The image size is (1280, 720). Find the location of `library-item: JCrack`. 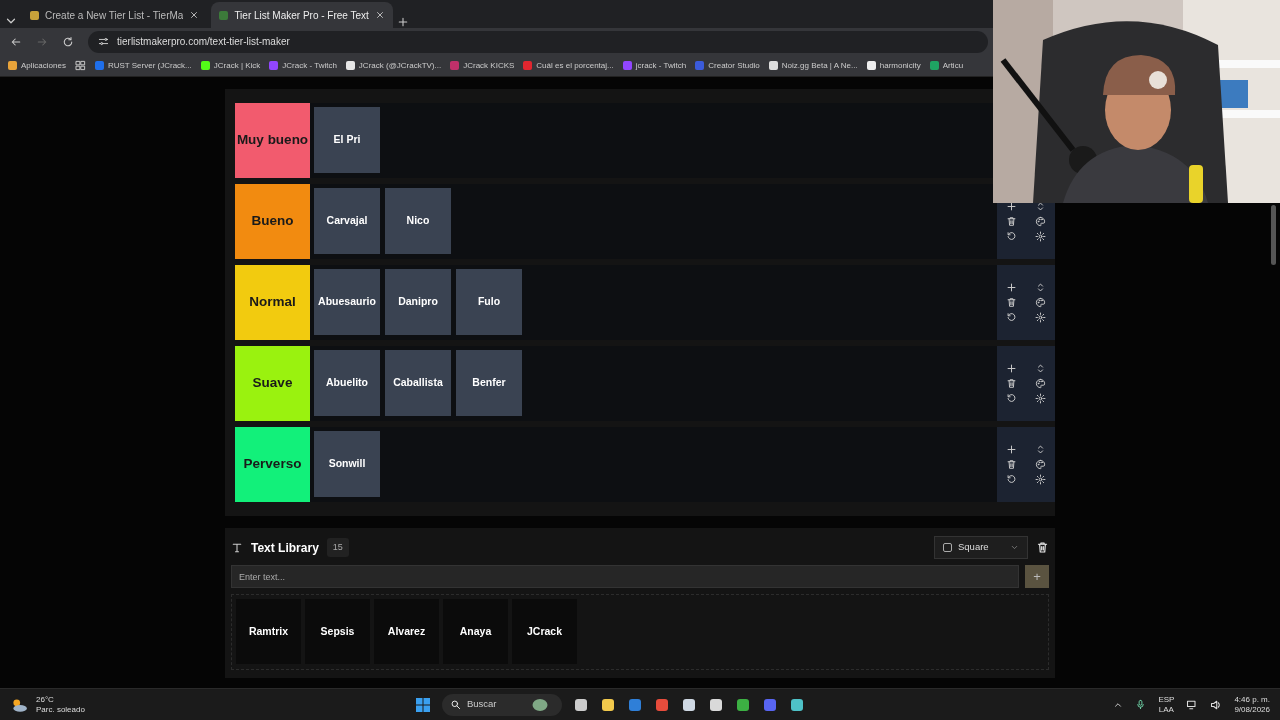

library-item: JCrack is located at coordinates (544, 631).